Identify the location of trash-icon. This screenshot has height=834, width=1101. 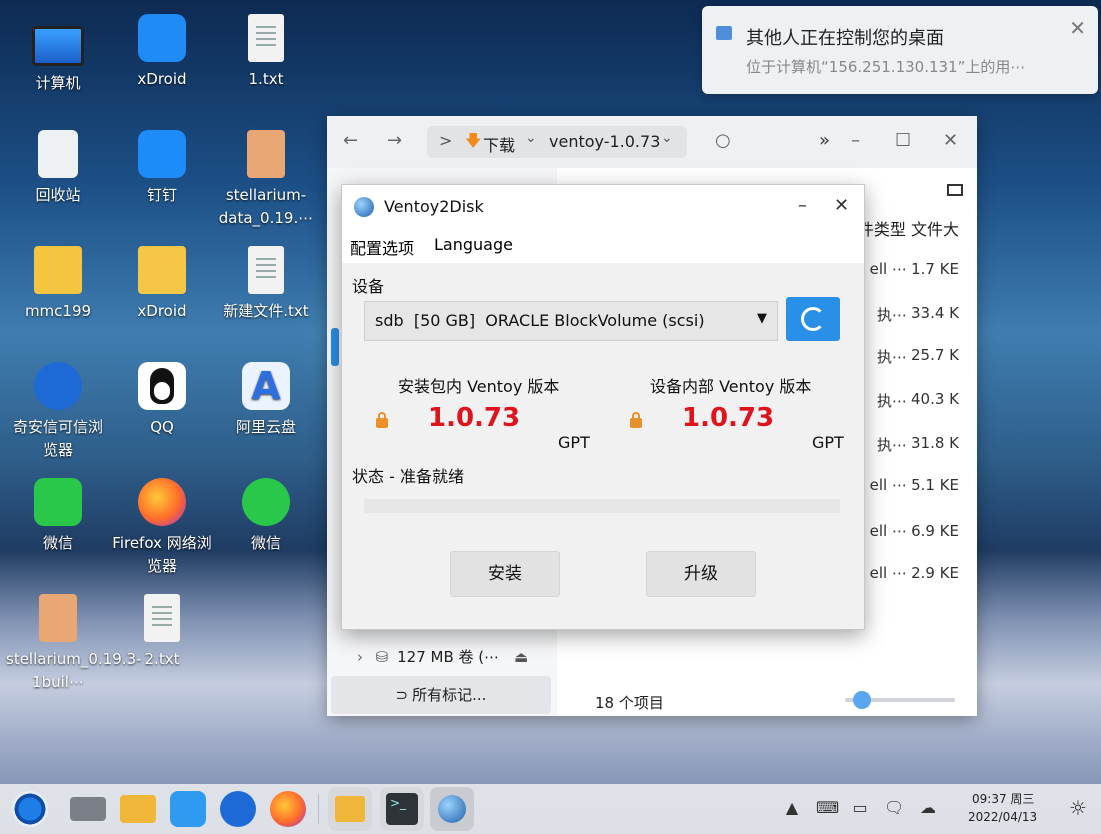
(58, 154).